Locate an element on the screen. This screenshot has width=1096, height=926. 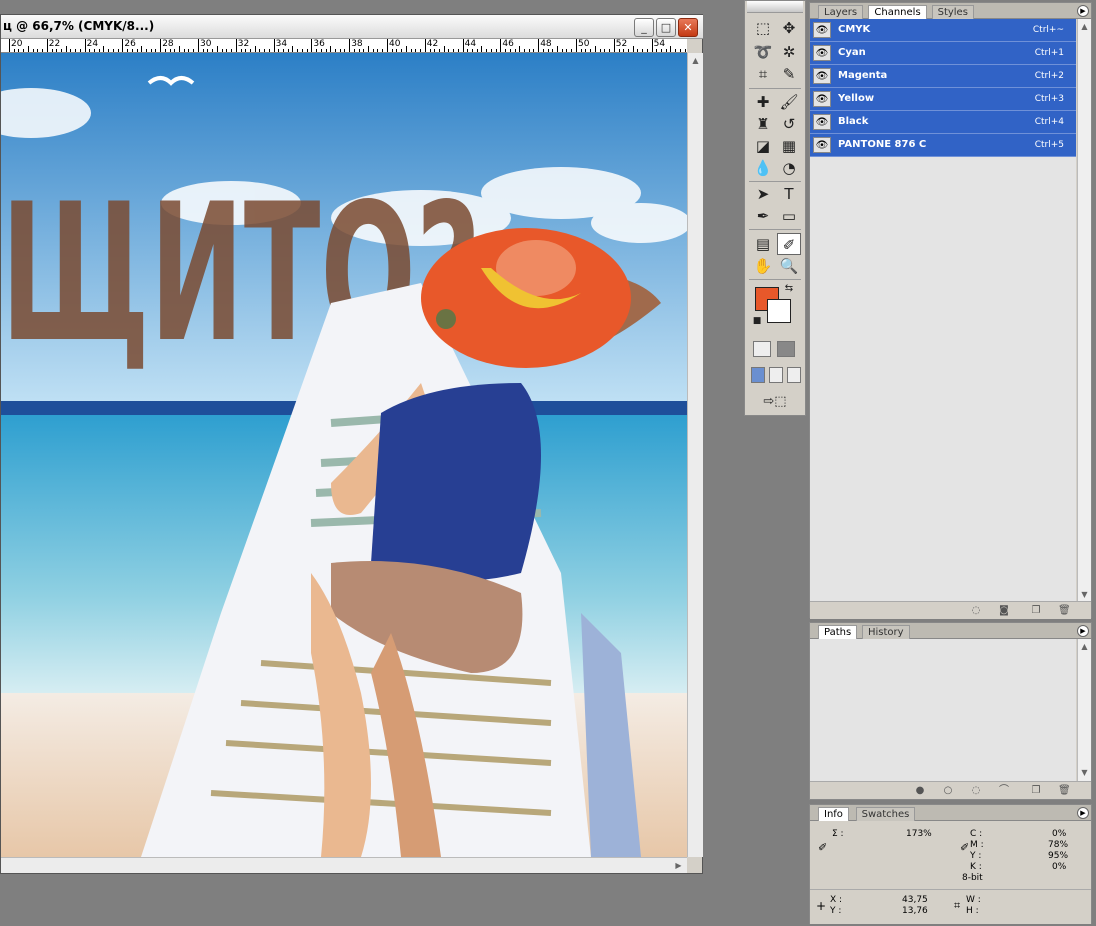
hand-tool-icon: ✋ is located at coordinates (763, 266).